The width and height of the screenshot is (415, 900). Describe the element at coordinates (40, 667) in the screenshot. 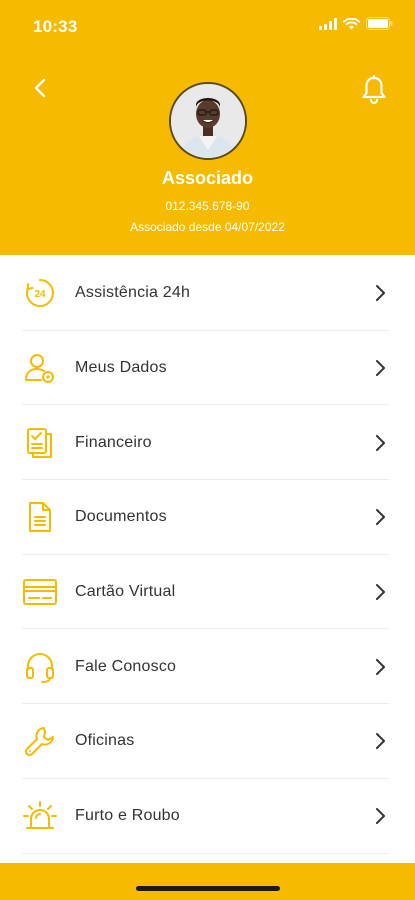

I see `headset-icon` at that location.